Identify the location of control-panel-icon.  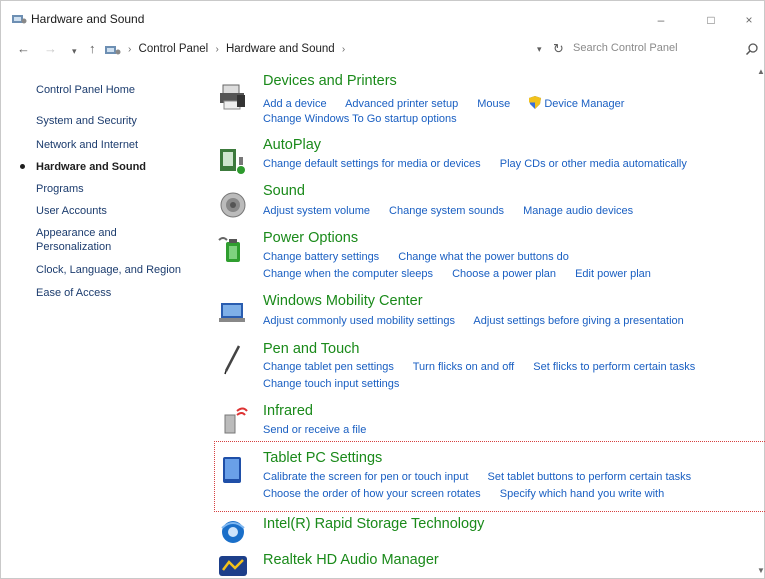
(19, 19).